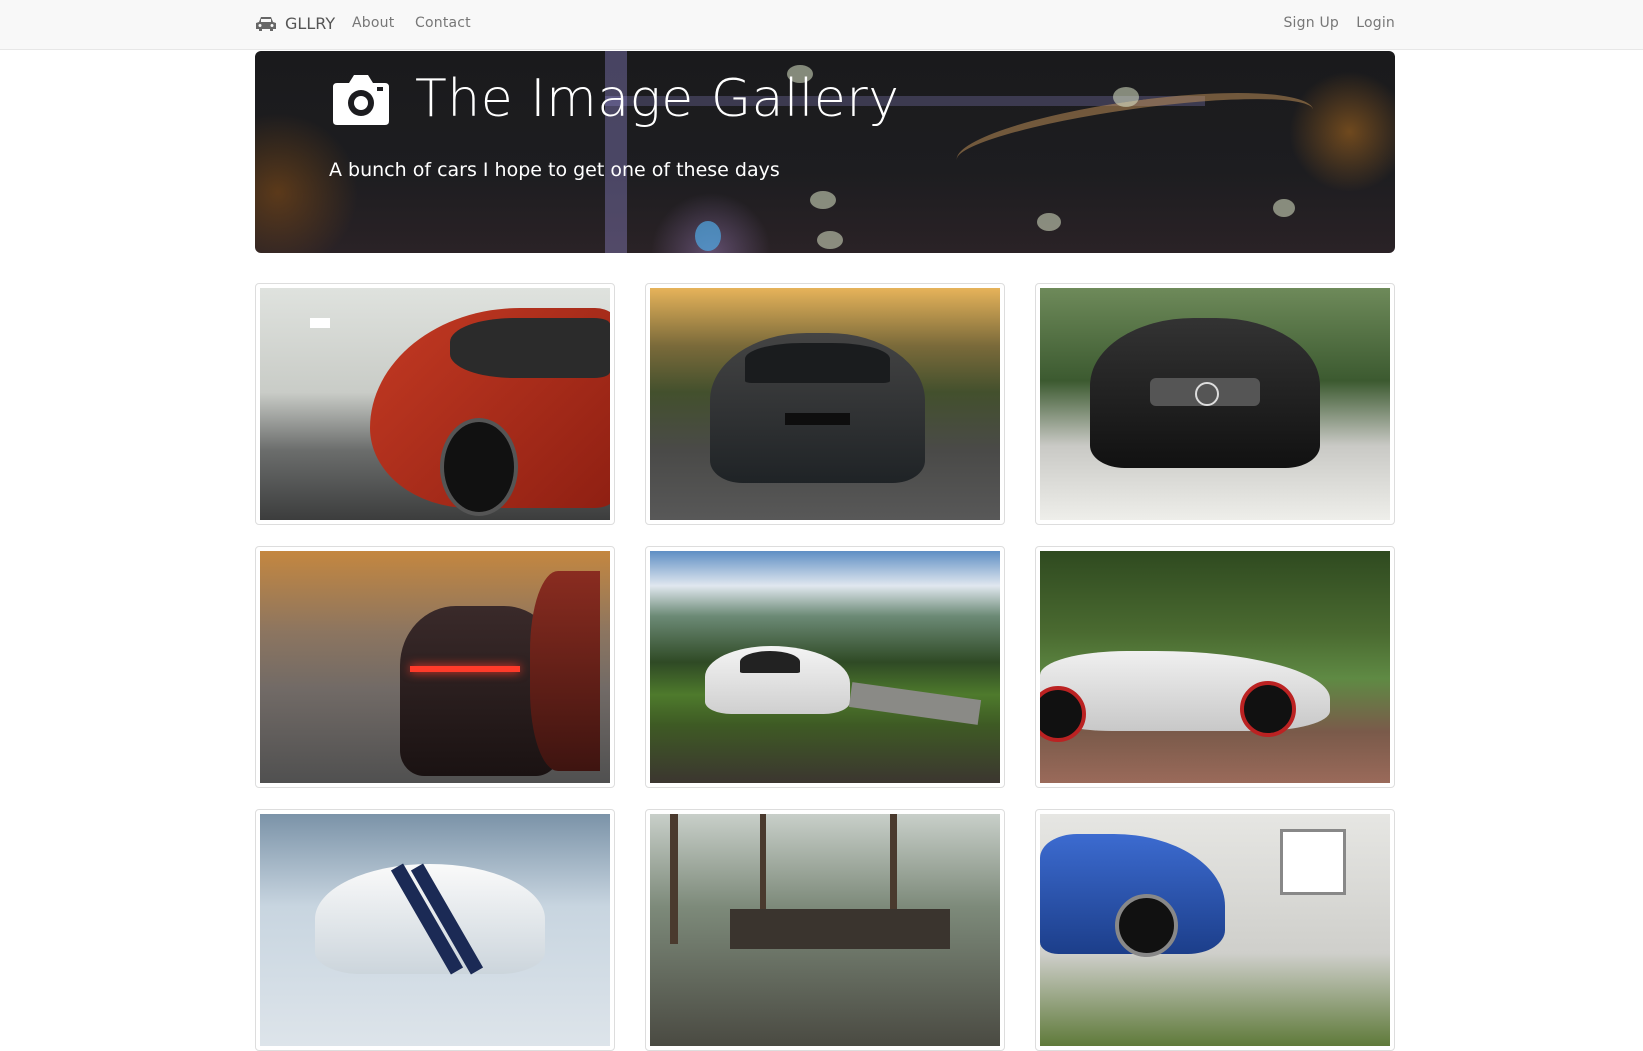 Image resolution: width=1643 pixels, height=1051 pixels. What do you see at coordinates (373, 23) in the screenshot?
I see `nav-about-link: About` at bounding box center [373, 23].